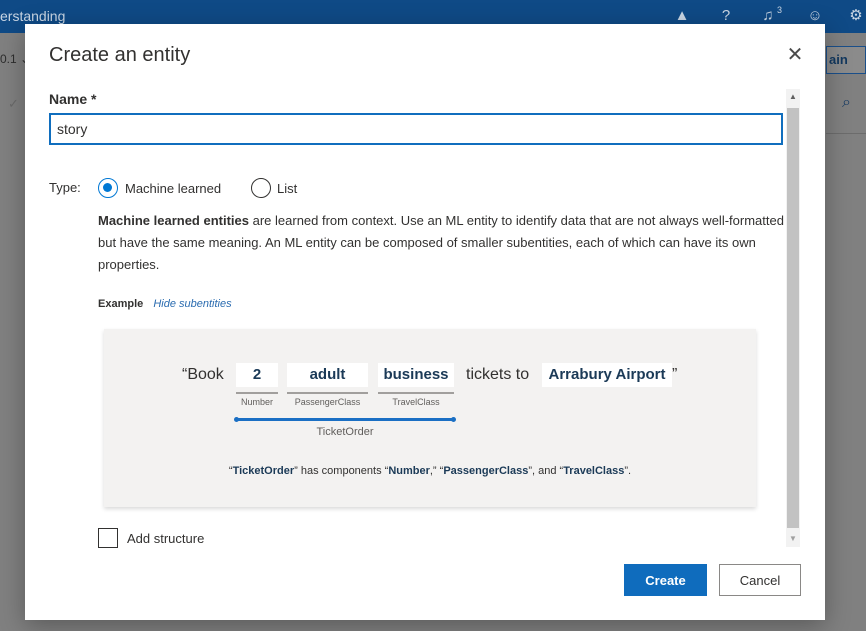  I want to click on radio-machine-learned-label: Machine learned, so click(173, 188).